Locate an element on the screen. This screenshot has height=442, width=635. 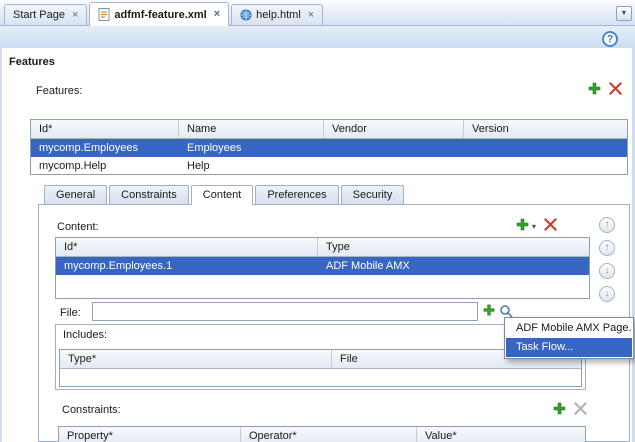
column-header-property: Property* is located at coordinates (150, 434).